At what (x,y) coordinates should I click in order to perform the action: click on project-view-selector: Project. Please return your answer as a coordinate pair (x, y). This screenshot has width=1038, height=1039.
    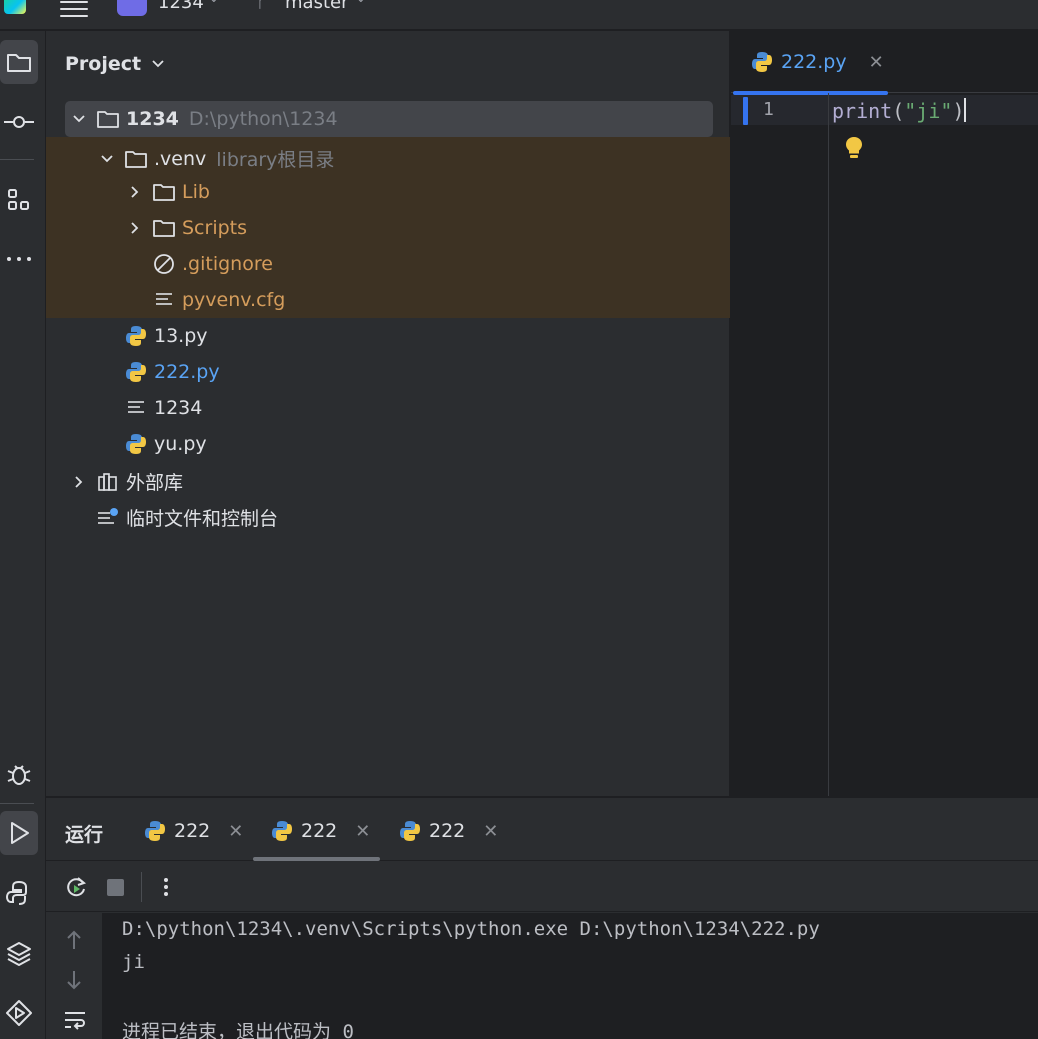
    Looking at the image, I should click on (115, 64).